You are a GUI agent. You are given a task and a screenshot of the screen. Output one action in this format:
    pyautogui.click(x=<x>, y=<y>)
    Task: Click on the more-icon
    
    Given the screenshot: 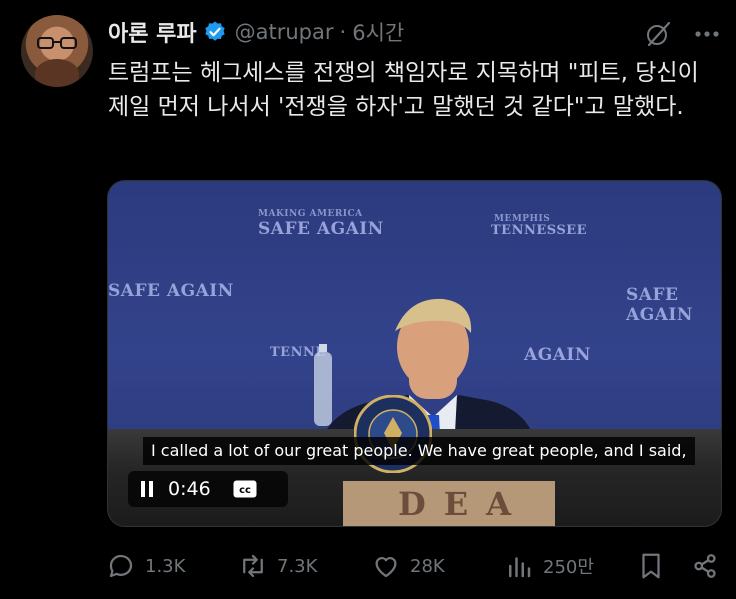 What is the action you would take?
    pyautogui.click(x=707, y=34)
    